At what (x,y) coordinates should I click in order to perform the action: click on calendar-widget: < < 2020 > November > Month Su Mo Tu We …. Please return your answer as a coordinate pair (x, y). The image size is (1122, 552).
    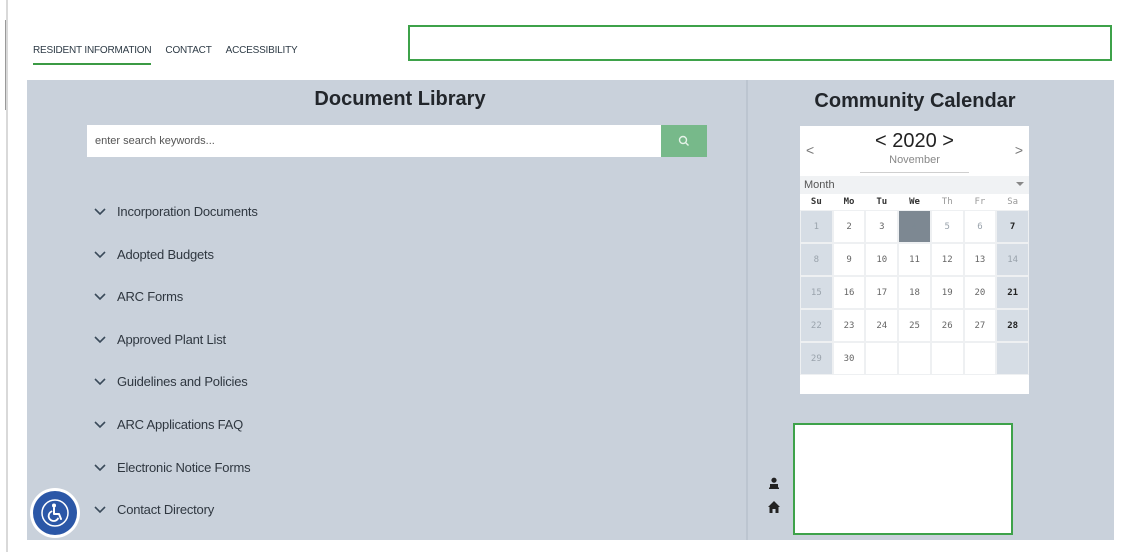
    Looking at the image, I should click on (914, 260).